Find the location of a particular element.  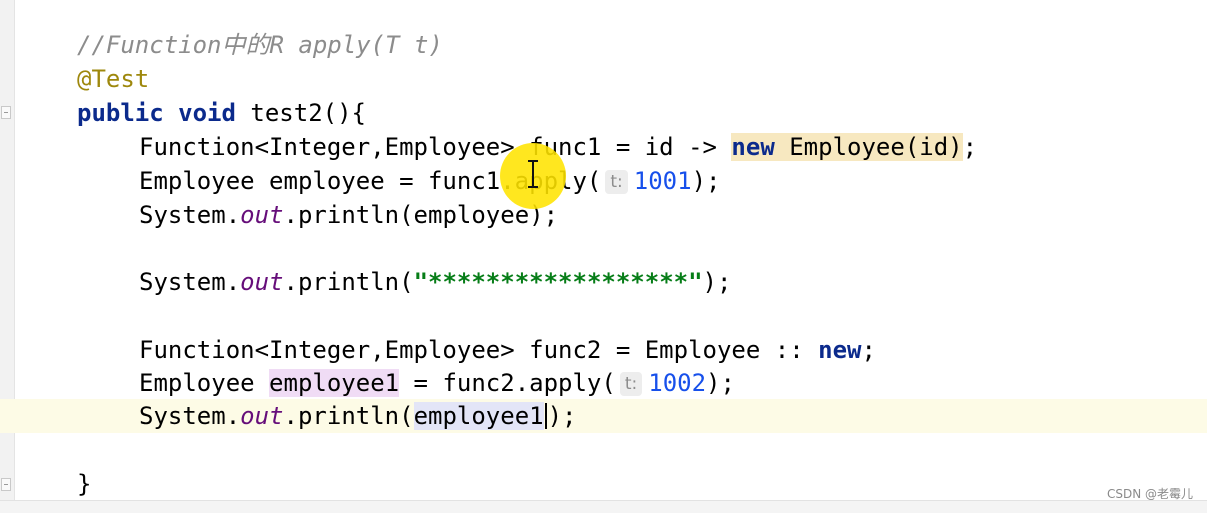

code-line-method-signature: public void test2(){ is located at coordinates (221, 113).